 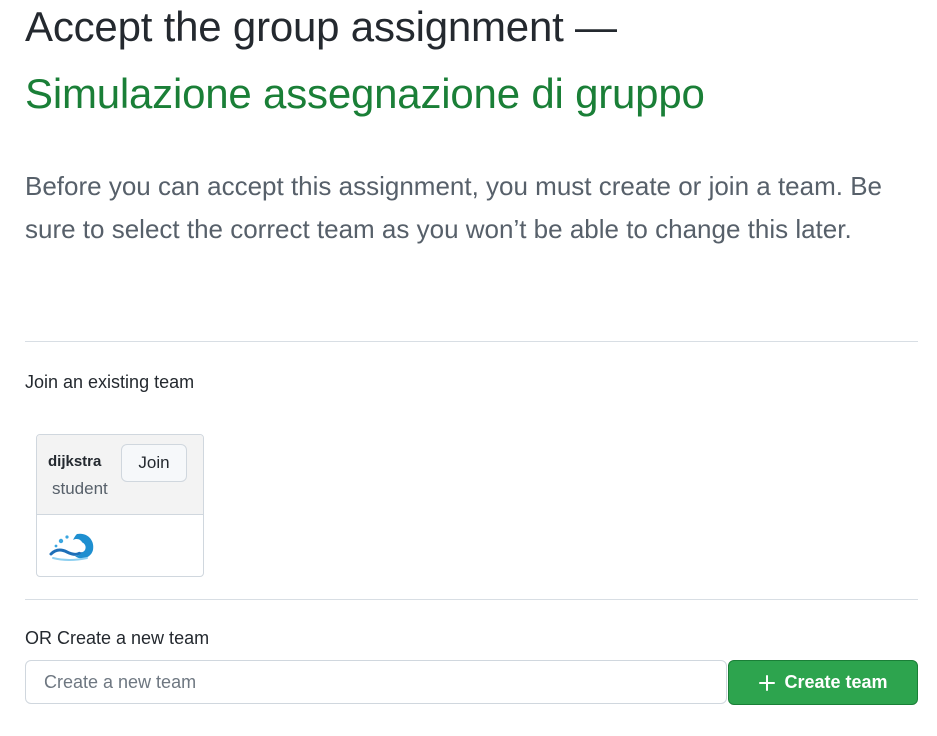 I want to click on create-team-button-label: Create team, so click(x=836, y=682).